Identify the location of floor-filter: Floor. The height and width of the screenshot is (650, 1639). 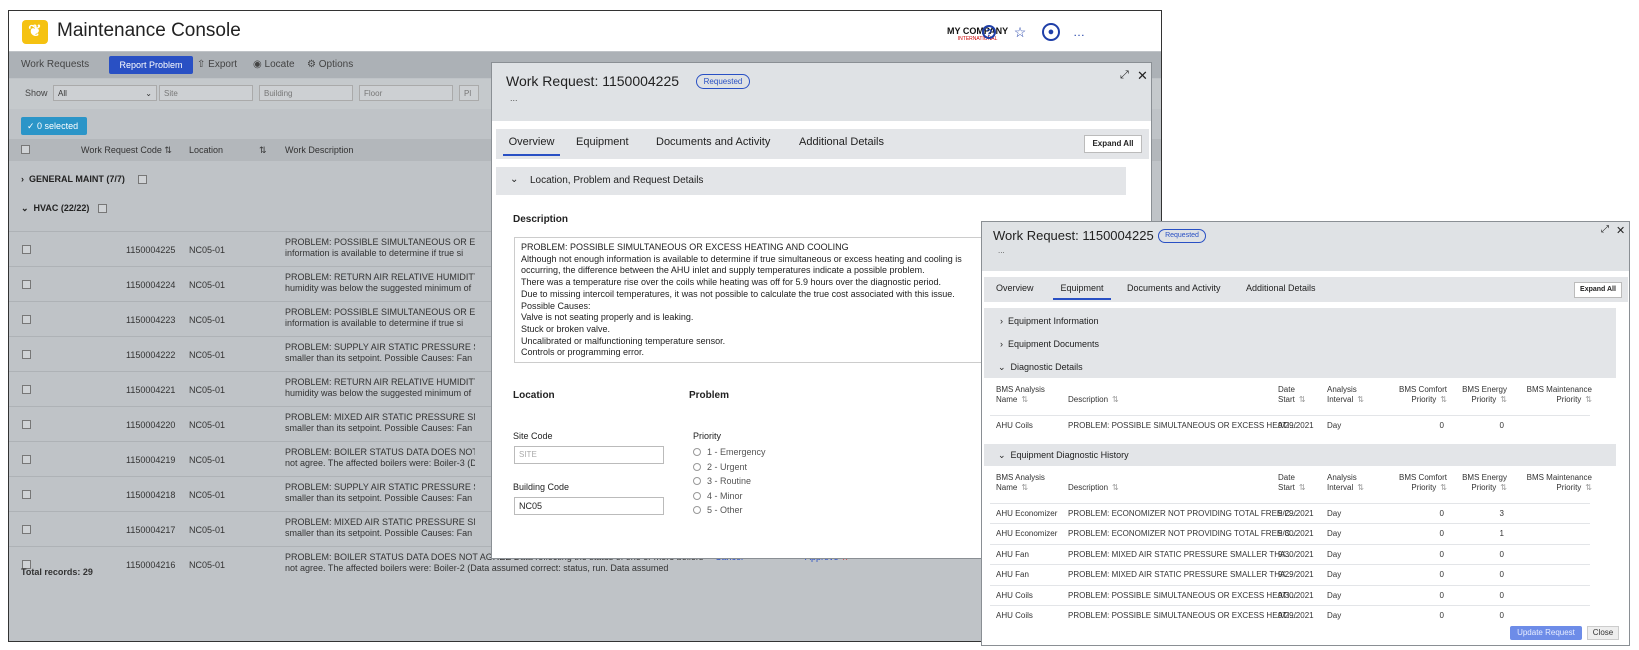
(406, 93).